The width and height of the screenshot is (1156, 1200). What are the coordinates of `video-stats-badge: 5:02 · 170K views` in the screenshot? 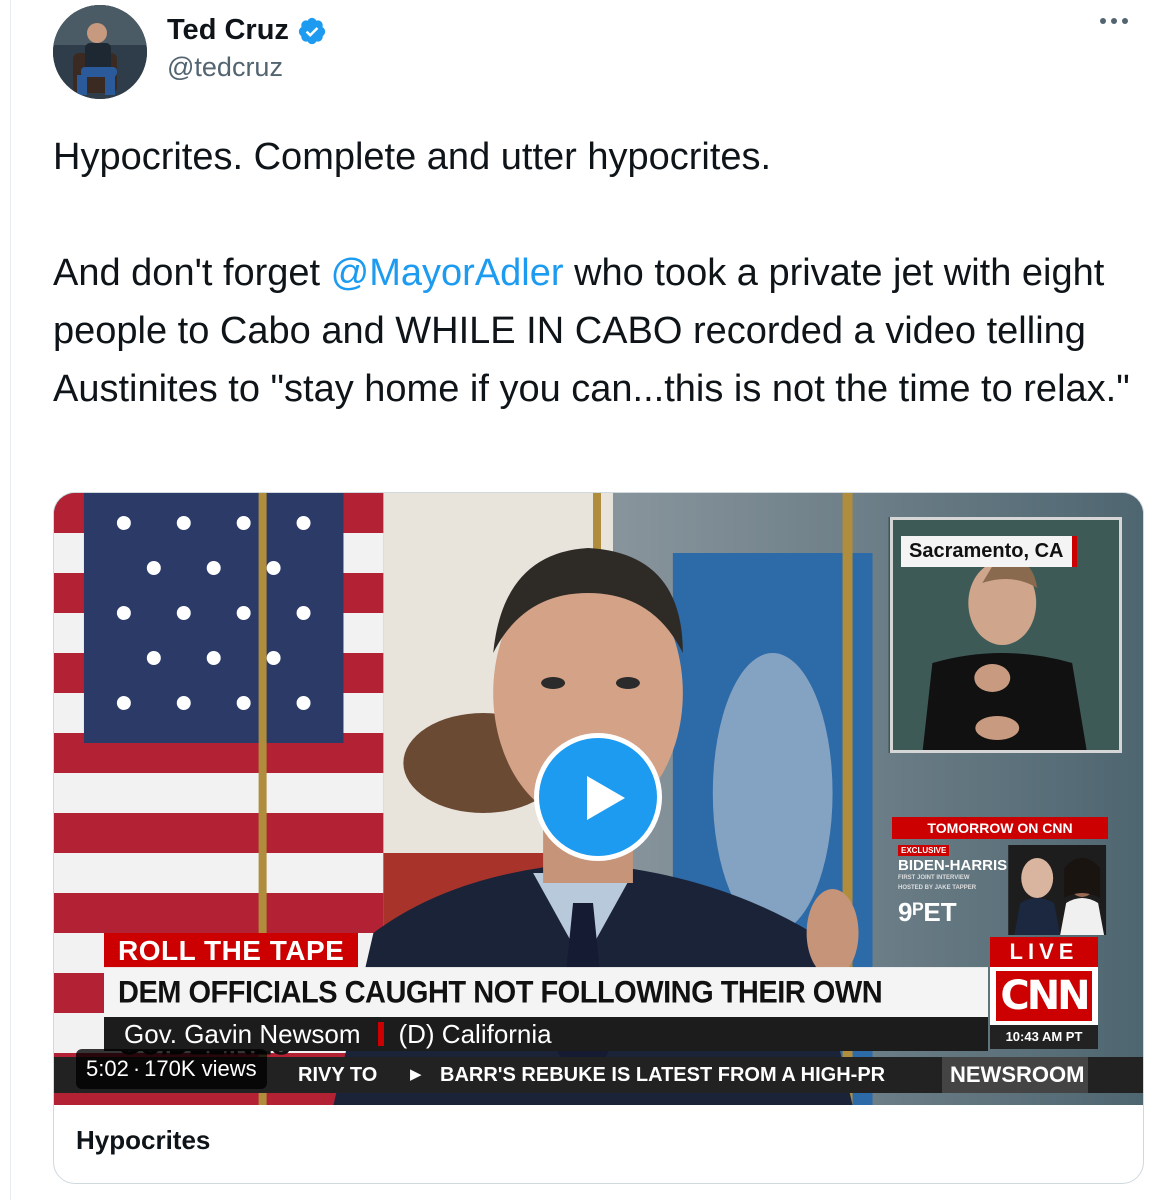 It's located at (171, 1069).